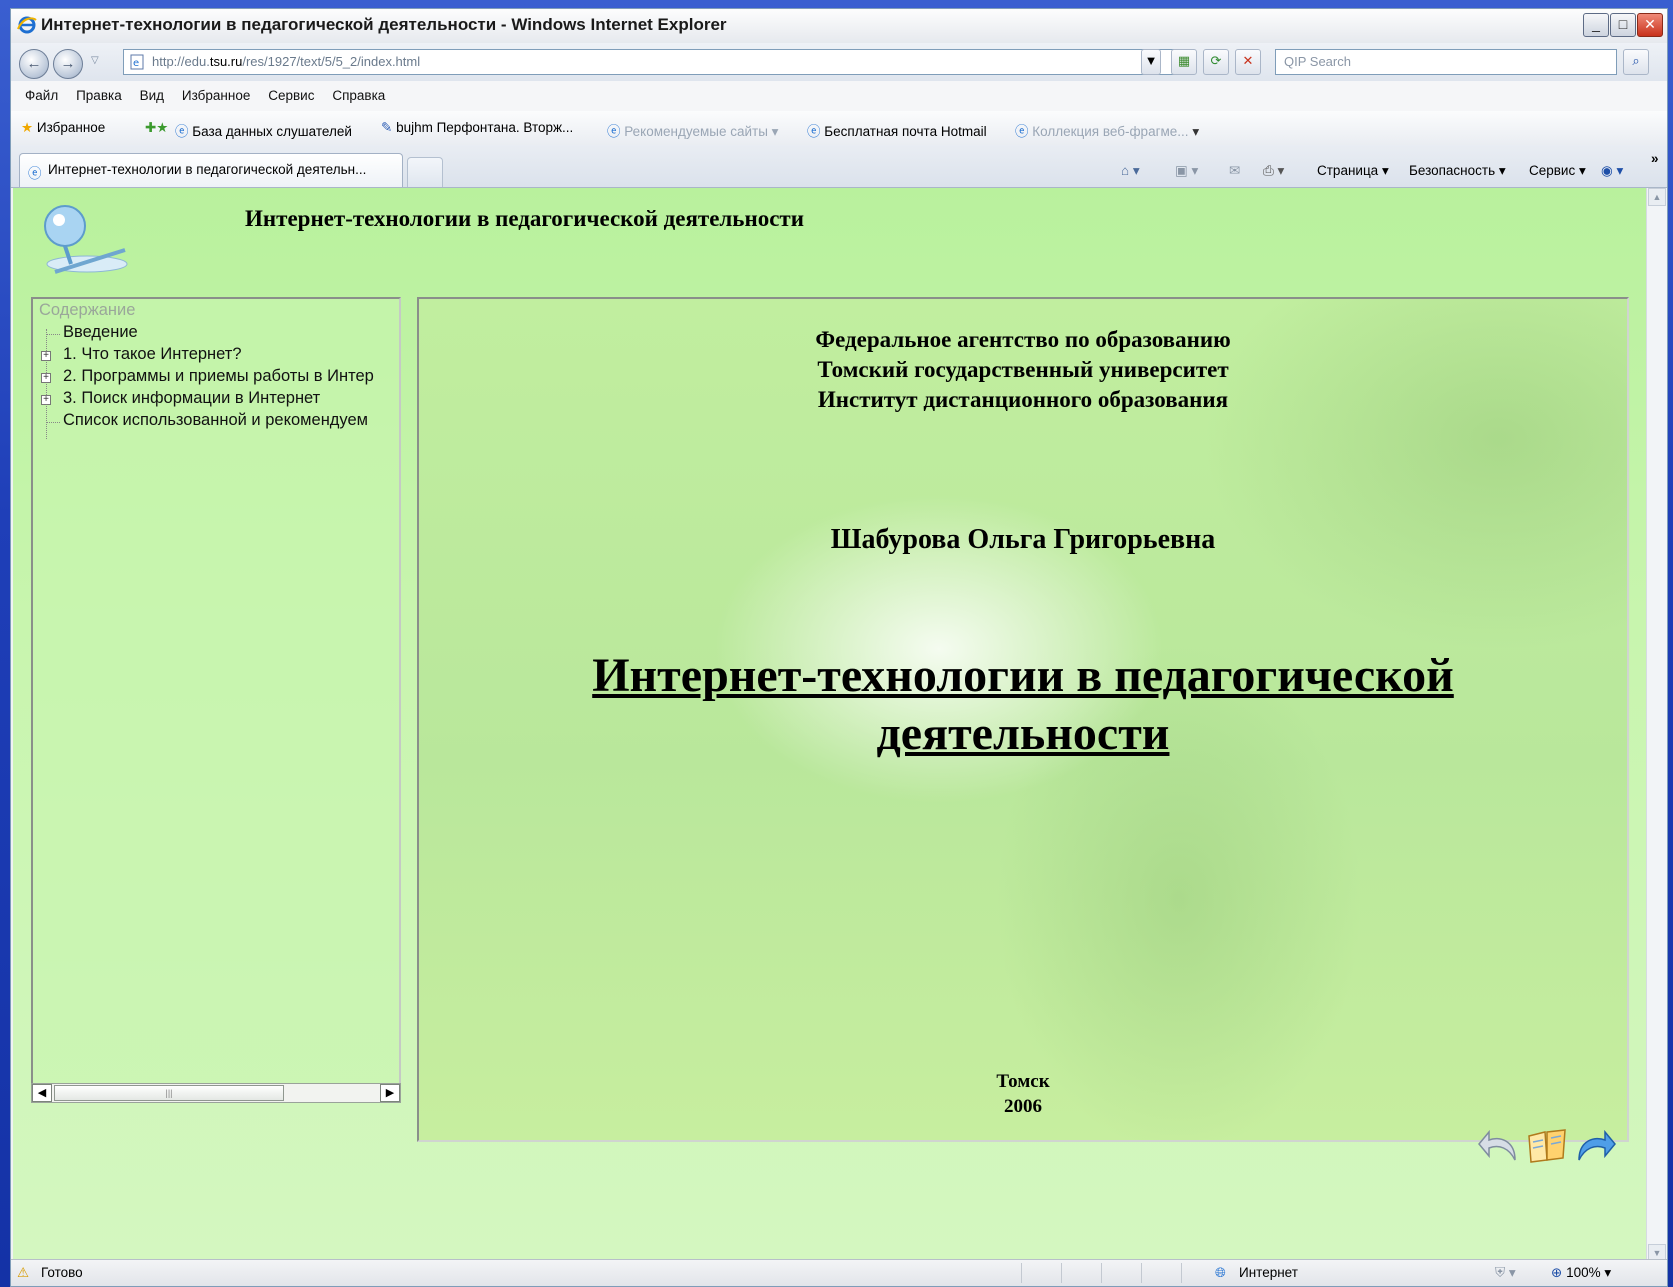  What do you see at coordinates (1581, 1273) in the screenshot?
I see `zoom-control: ⊕ 100% ▾` at bounding box center [1581, 1273].